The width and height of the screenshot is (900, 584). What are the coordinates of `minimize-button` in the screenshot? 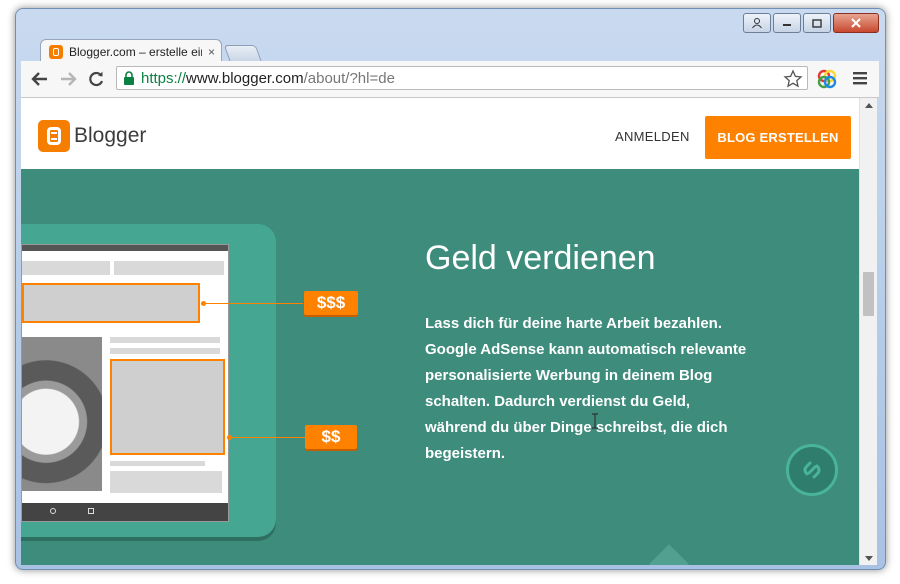 It's located at (787, 23).